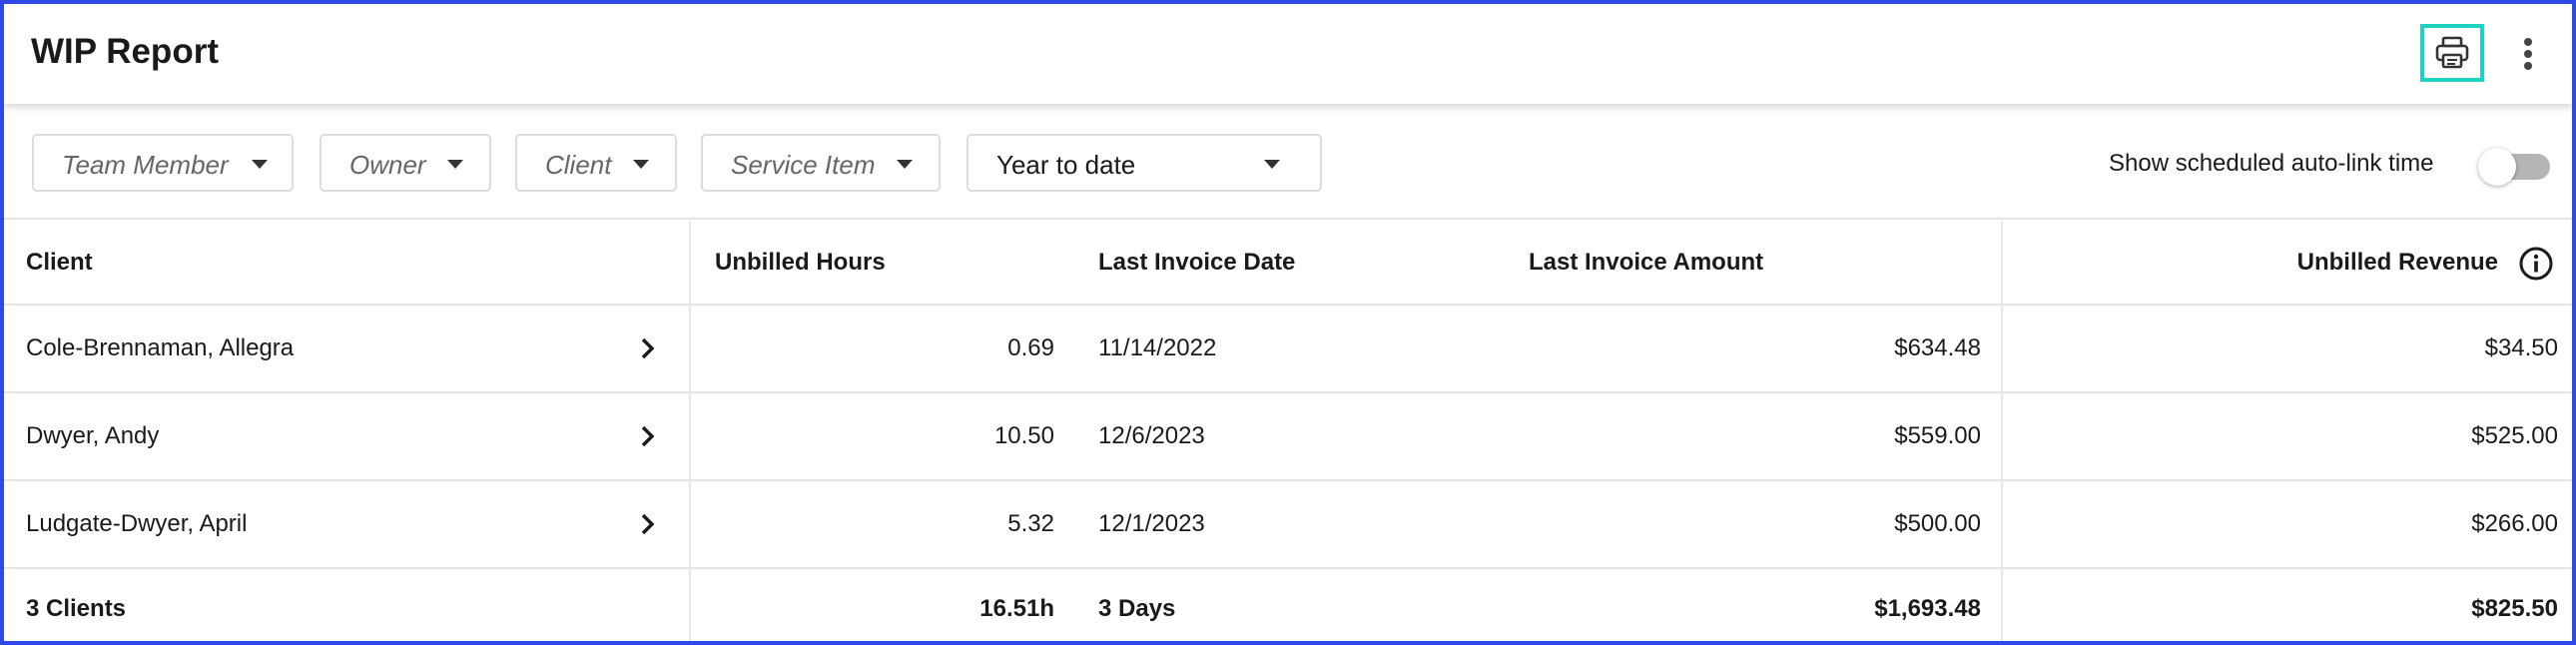 Image resolution: width=2576 pixels, height=645 pixels. What do you see at coordinates (864, 263) in the screenshot?
I see `column-header-unbilled-hours: Unbilled Hours` at bounding box center [864, 263].